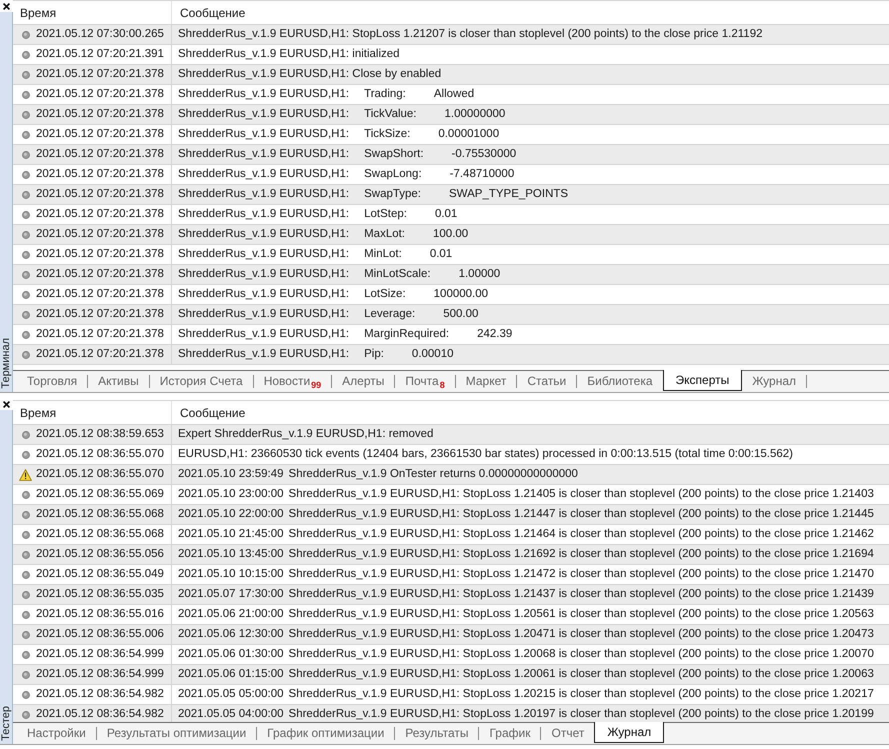 The image size is (889, 749). I want to click on panel-title: Терминал, so click(6, 363).